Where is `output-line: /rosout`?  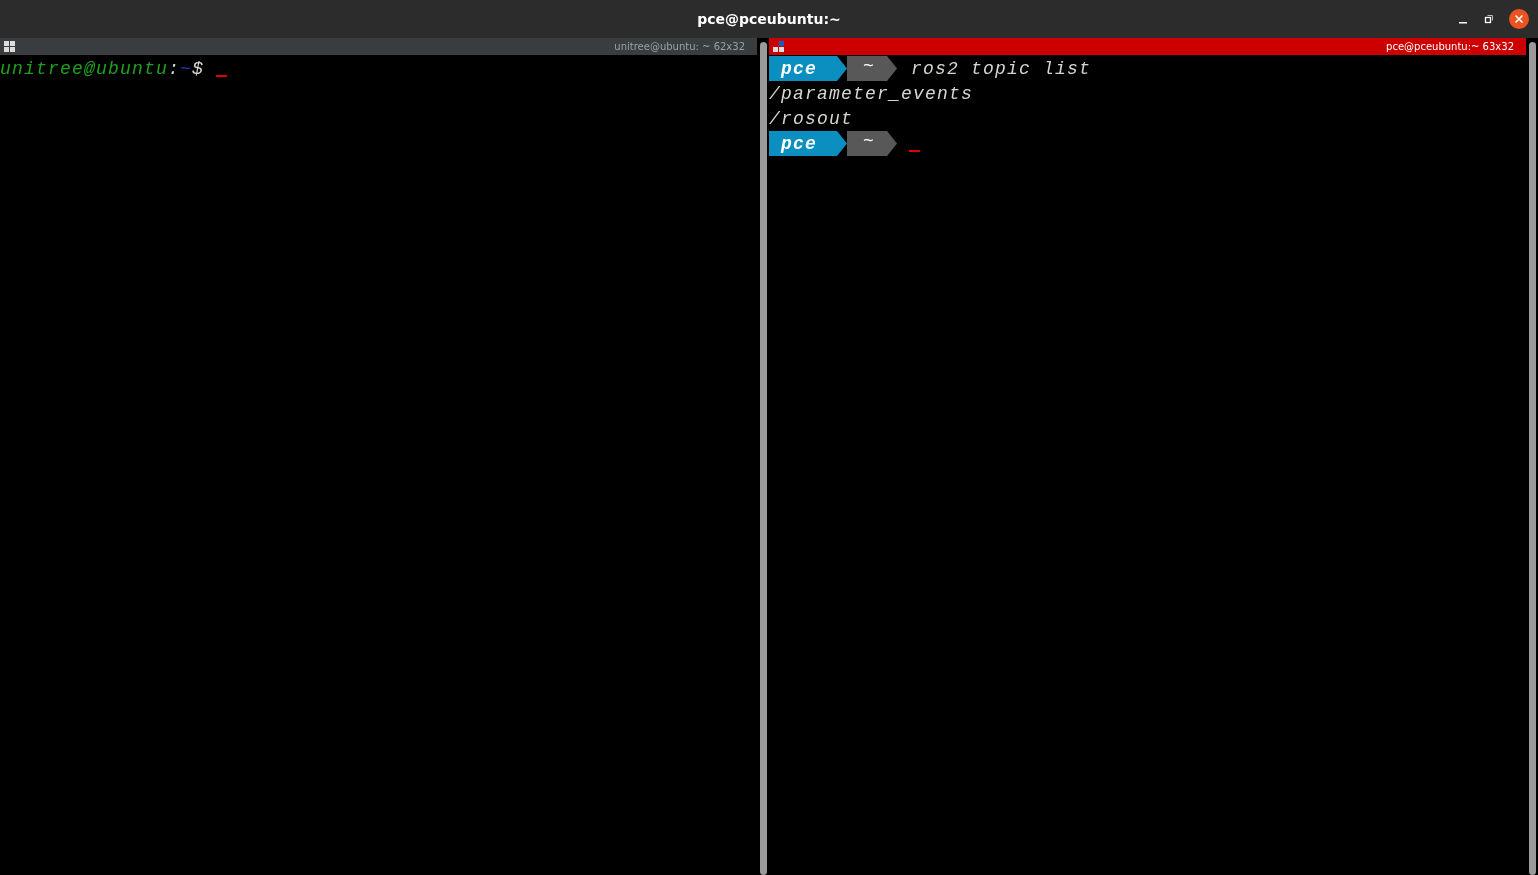 output-line: /rosout is located at coordinates (811, 118).